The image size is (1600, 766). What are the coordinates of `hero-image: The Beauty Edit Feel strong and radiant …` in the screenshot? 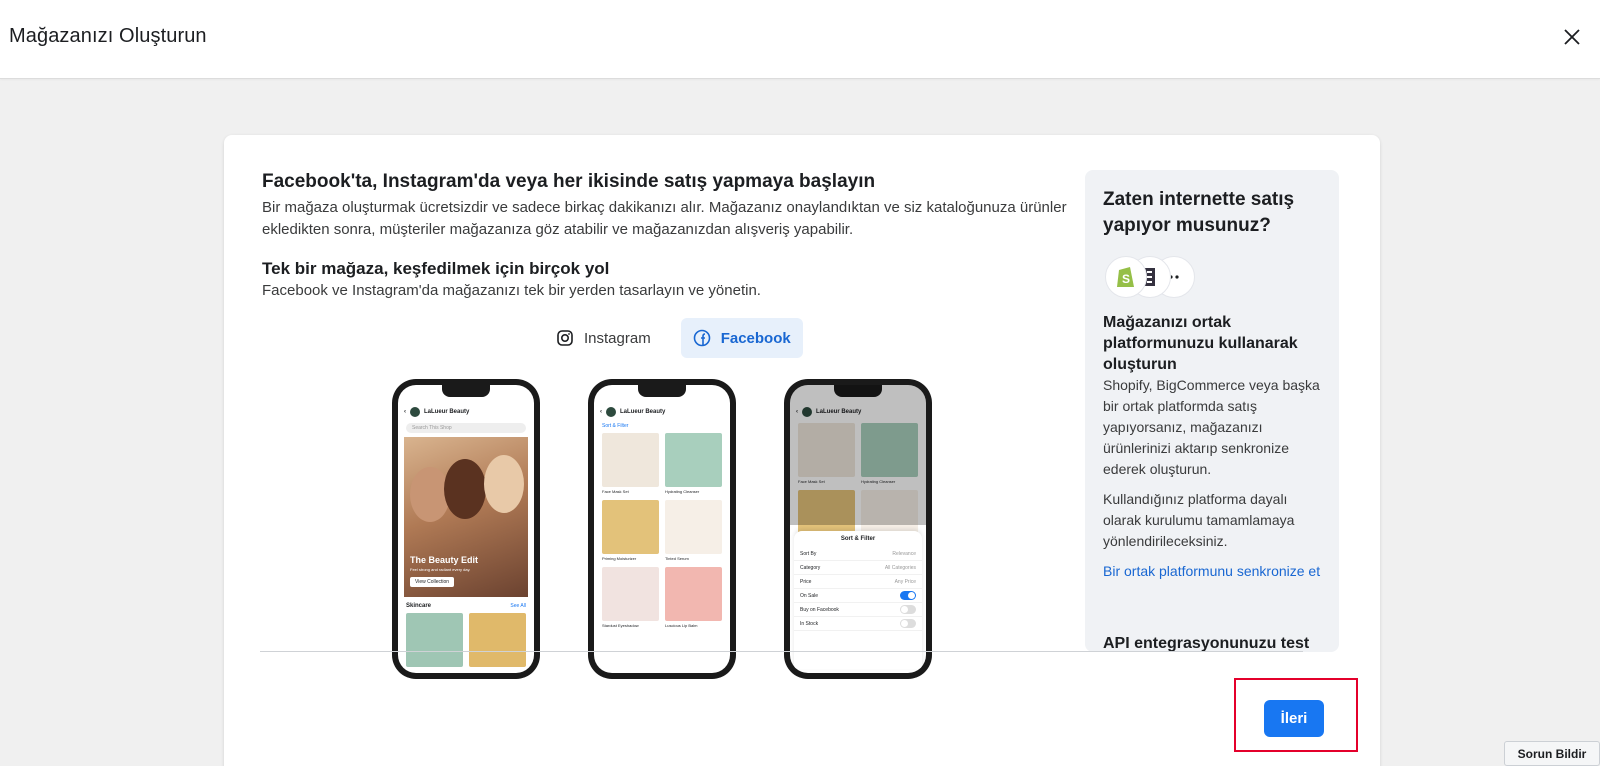 It's located at (466, 517).